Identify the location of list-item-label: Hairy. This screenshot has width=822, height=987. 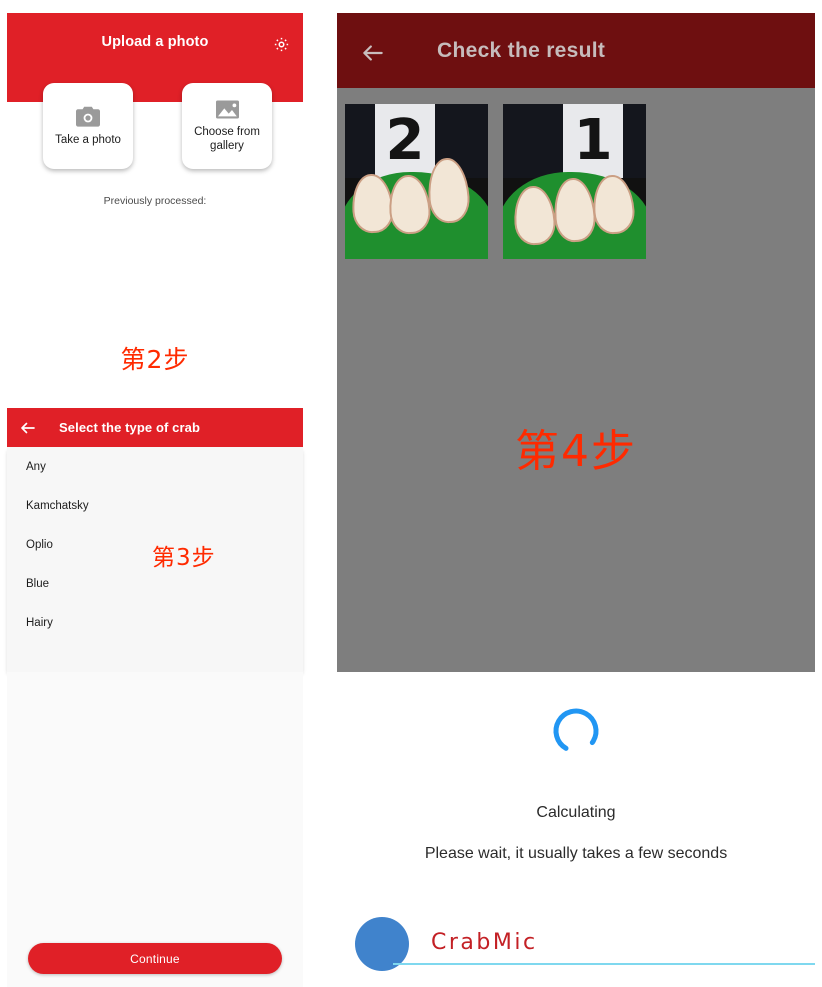
(39, 622).